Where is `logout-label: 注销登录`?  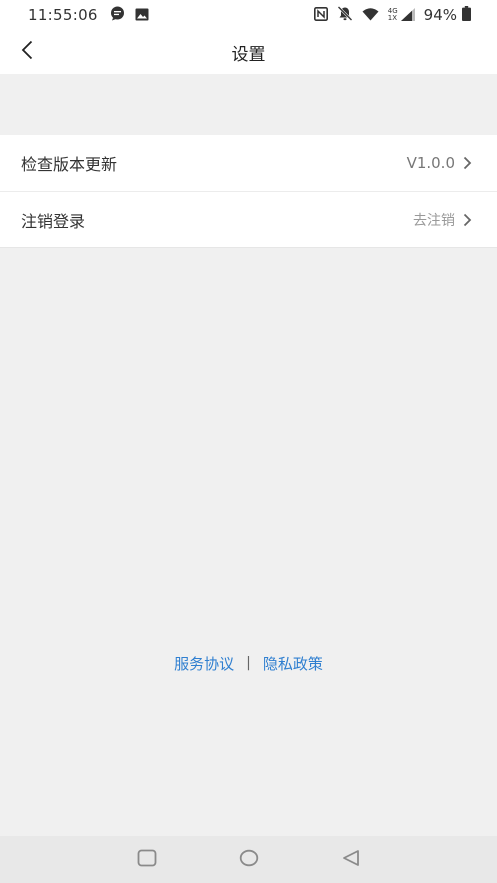 logout-label: 注销登录 is located at coordinates (53, 221).